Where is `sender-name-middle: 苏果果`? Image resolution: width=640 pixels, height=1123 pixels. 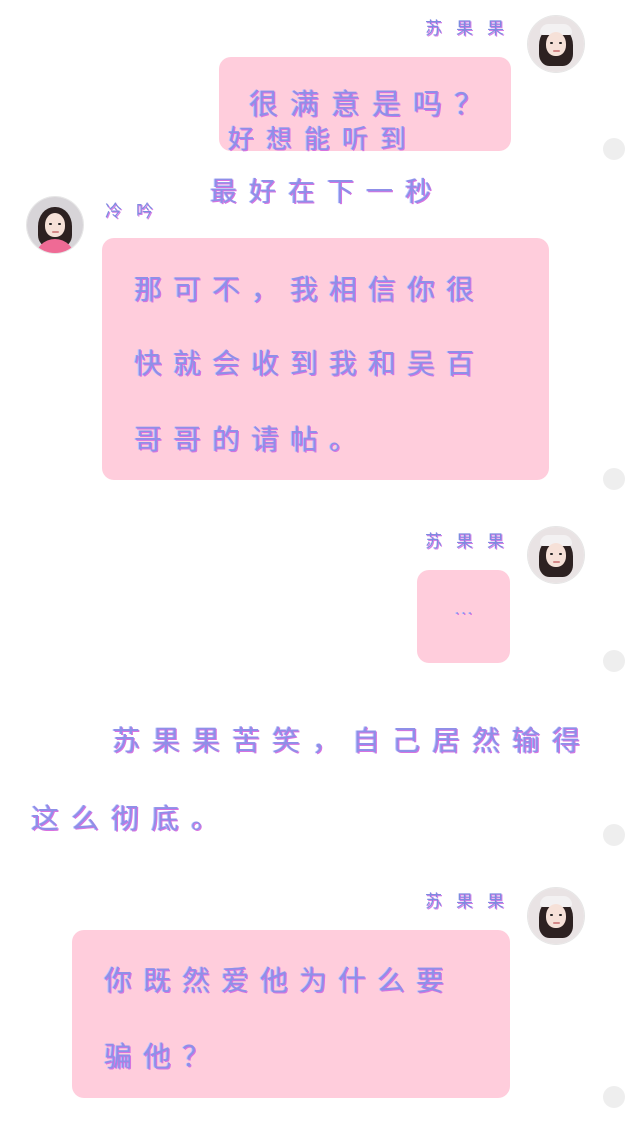 sender-name-middle: 苏果果 is located at coordinates (471, 542).